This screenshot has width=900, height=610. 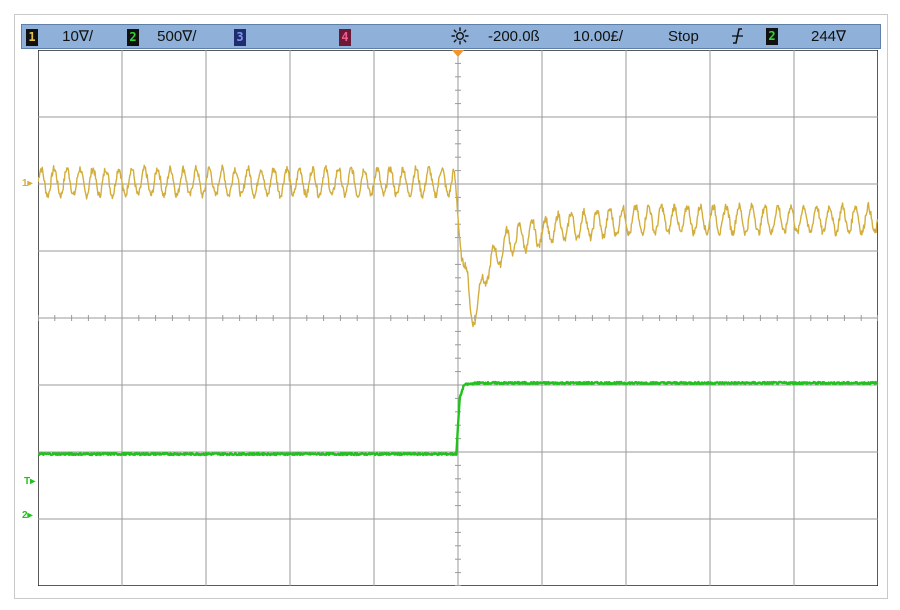 I want to click on ch4-group: 4, so click(x=345, y=37).